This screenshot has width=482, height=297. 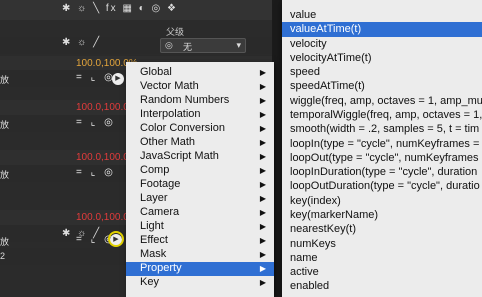 What do you see at coordinates (120, 8) in the screenshot?
I see `switches-icons: ✱ ☼ ╲ fx ▦ ◐ ◎ ❖` at bounding box center [120, 8].